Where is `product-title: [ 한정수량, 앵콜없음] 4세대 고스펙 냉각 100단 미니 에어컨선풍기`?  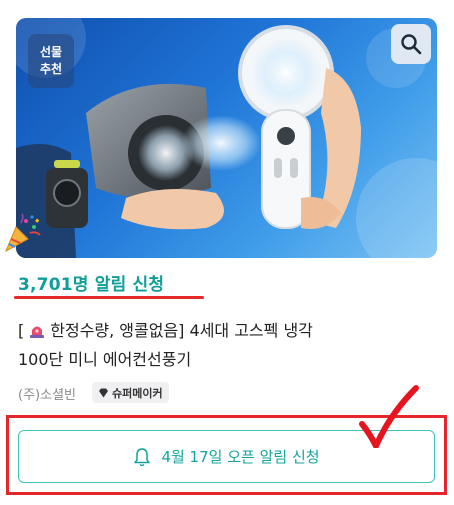
product-title: [ 한정수량, 앵콜없음] 4세대 고스펙 냉각 100단 미니 에어컨선풍기 is located at coordinates (228, 345).